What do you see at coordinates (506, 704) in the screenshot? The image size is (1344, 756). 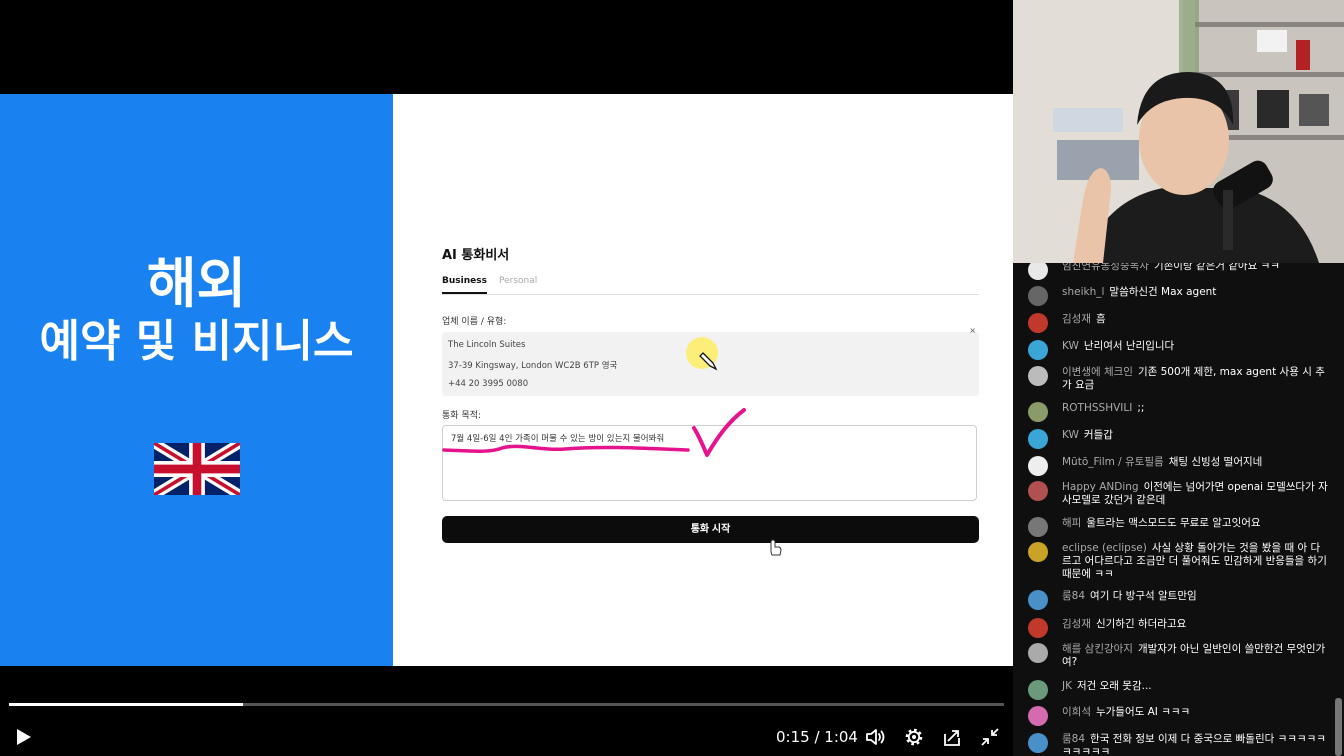 I see `progress-bar` at bounding box center [506, 704].